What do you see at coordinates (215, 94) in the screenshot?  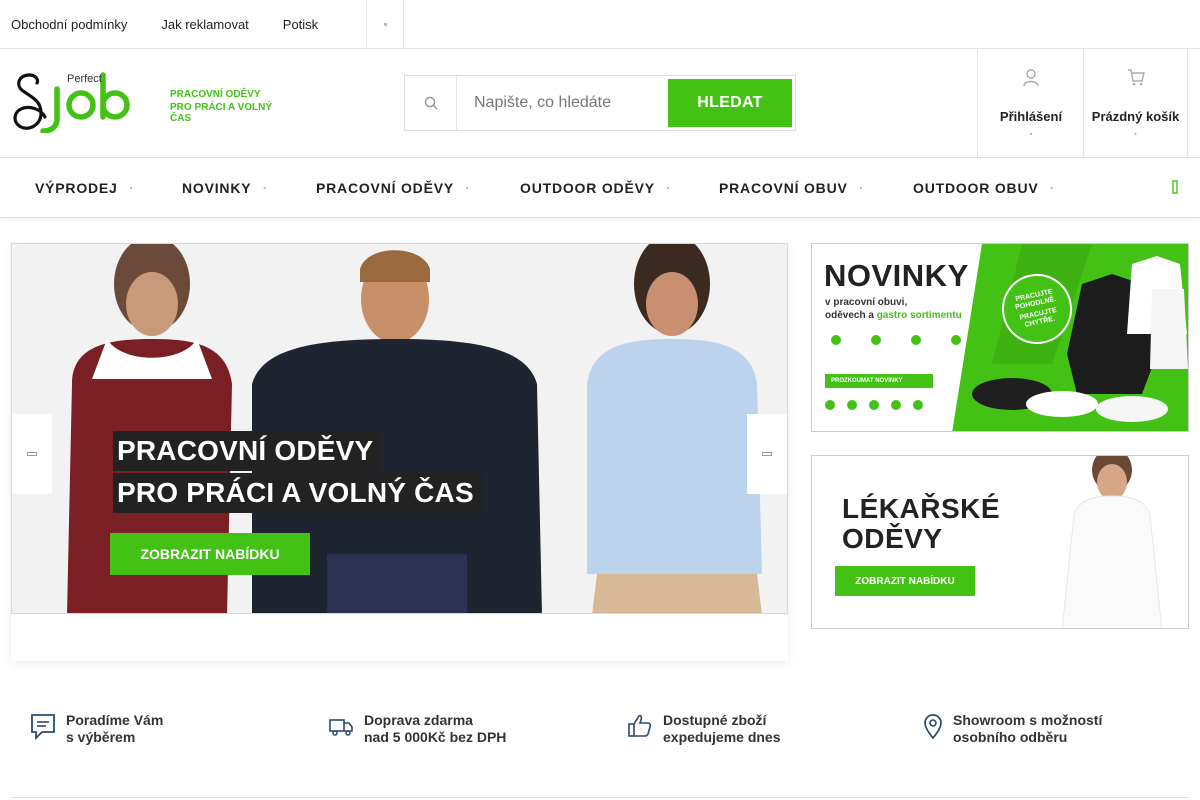 I see `logo-tagline-1: PRACOVNÍ ODĚVY` at bounding box center [215, 94].